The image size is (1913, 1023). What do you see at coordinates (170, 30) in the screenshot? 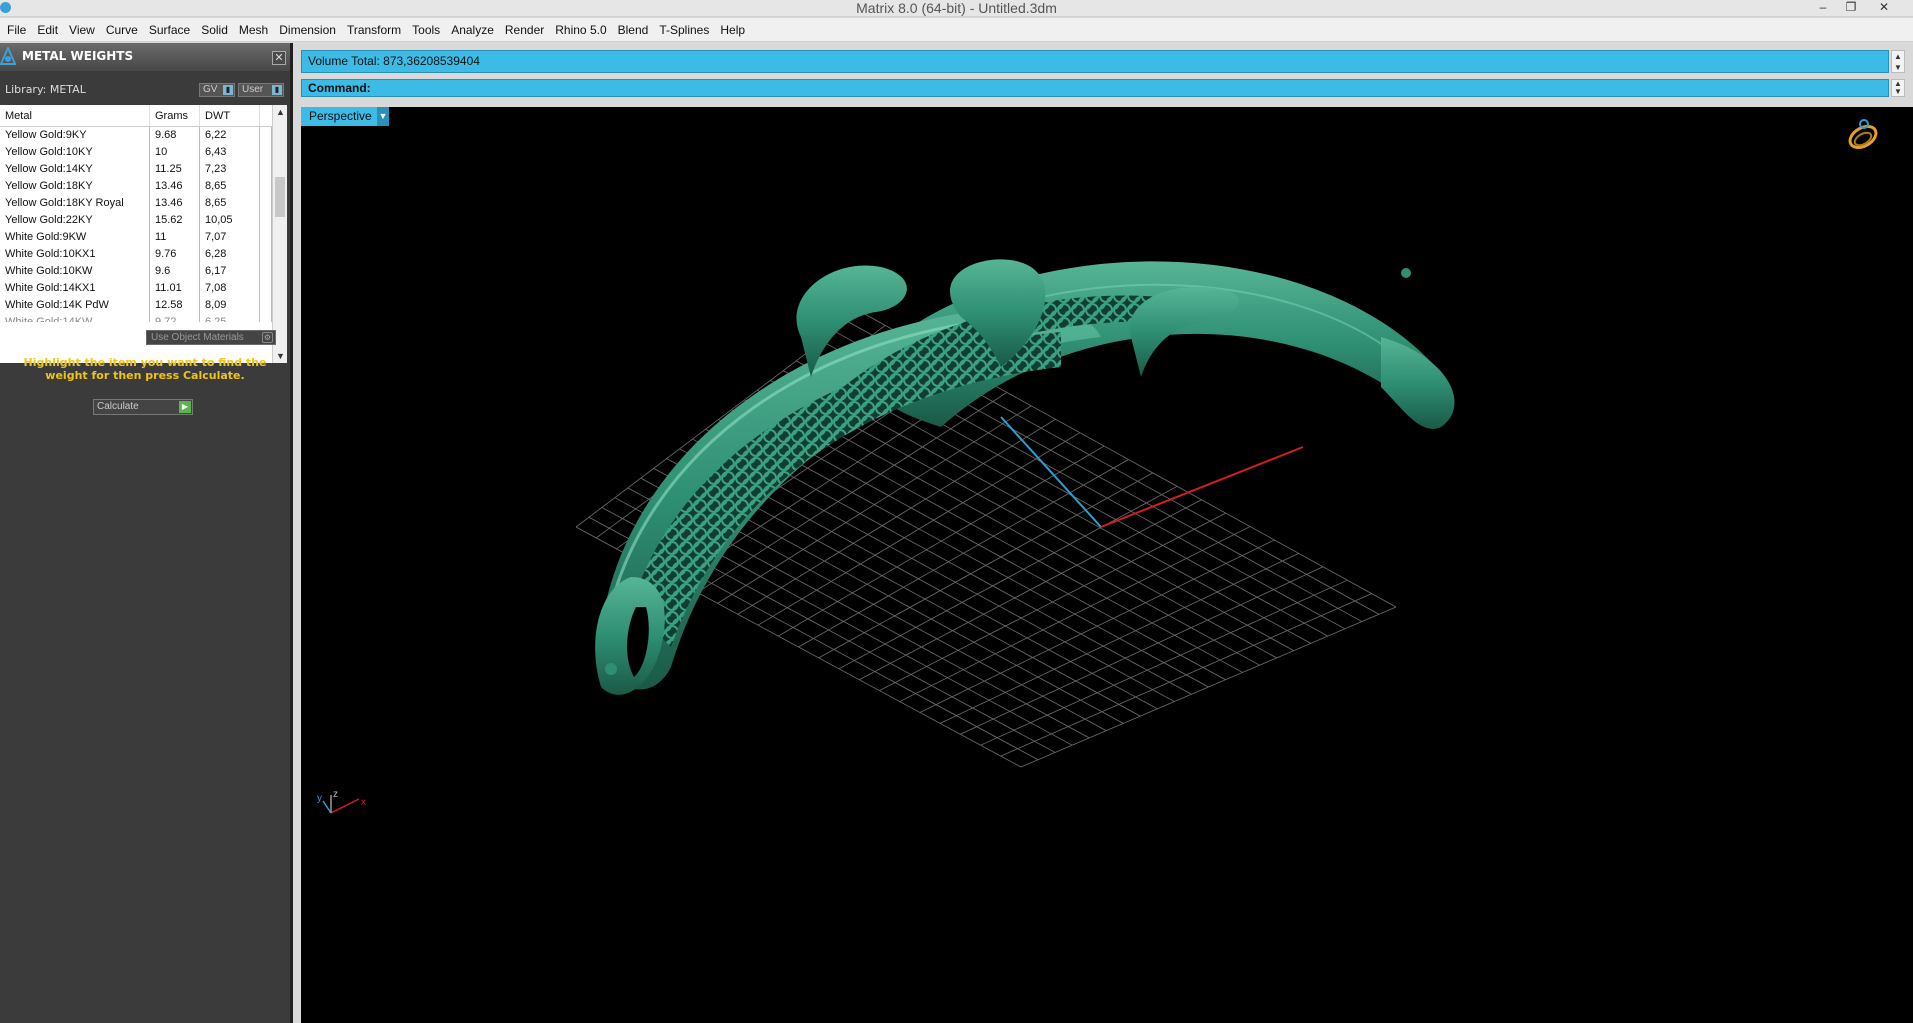
I see `menu-surface: Surface` at bounding box center [170, 30].